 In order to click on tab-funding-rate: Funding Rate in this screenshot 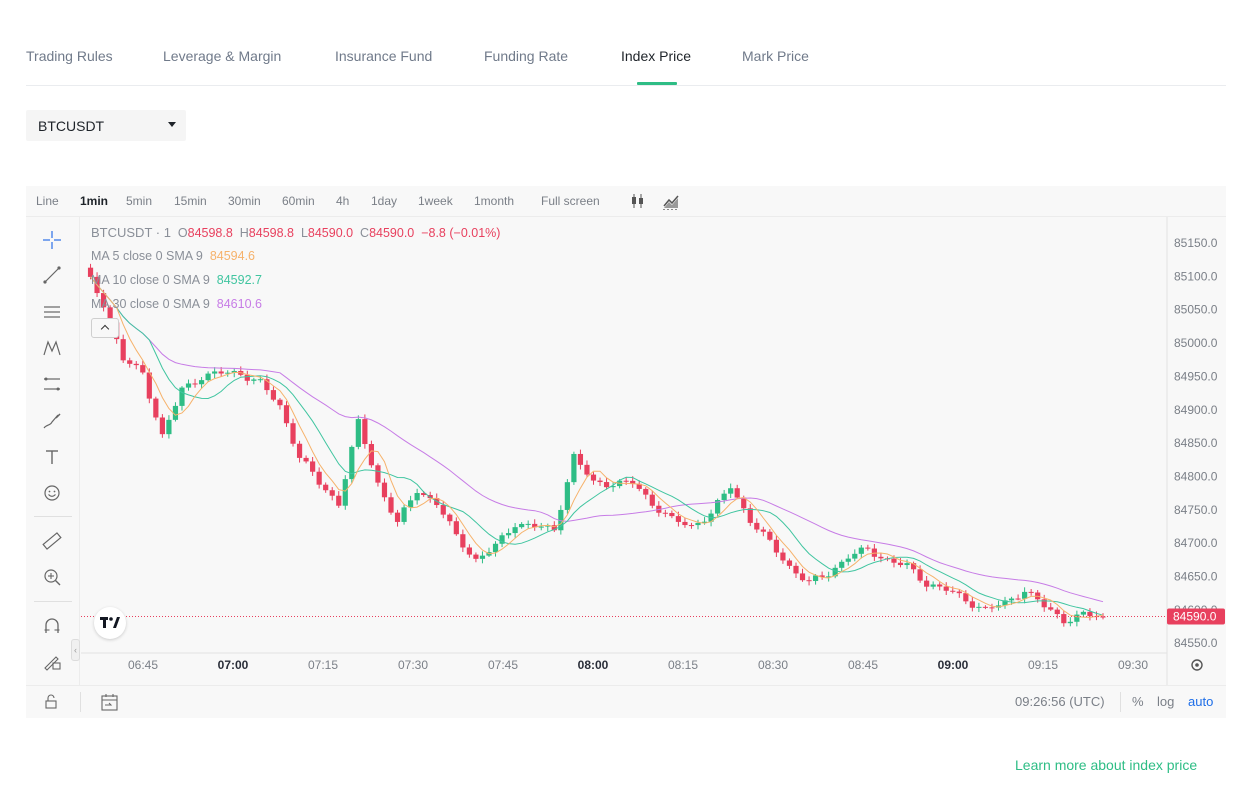, I will do `click(526, 56)`.